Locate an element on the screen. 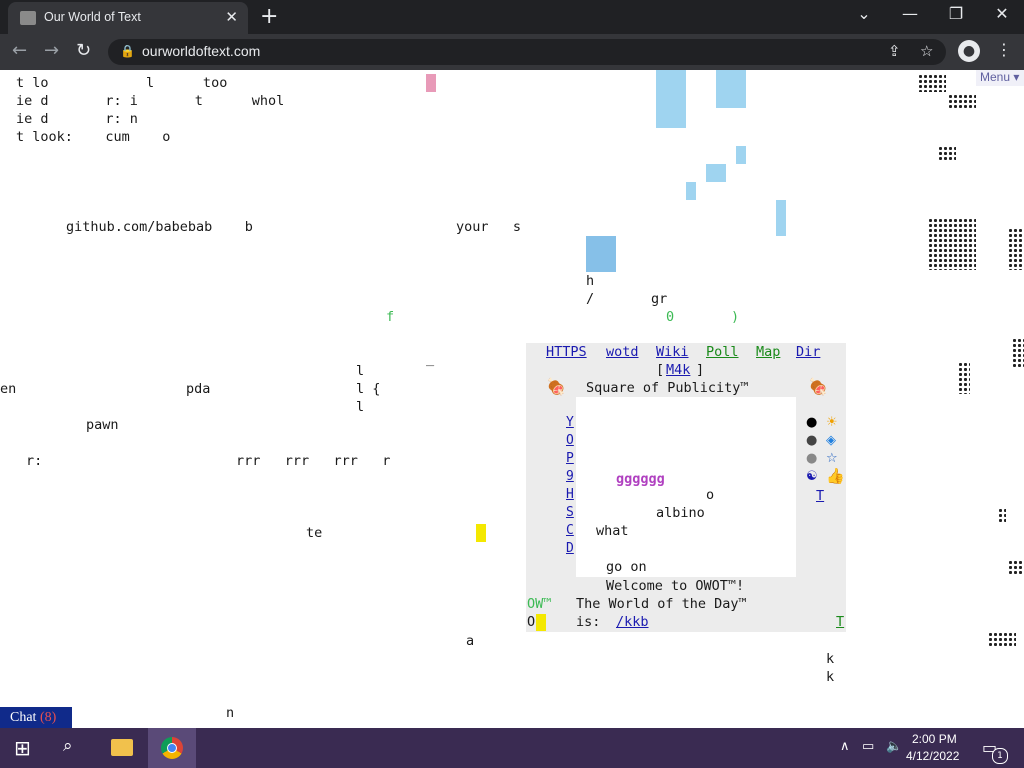 The height and width of the screenshot is (768, 1024). side-link: D is located at coordinates (570, 548).